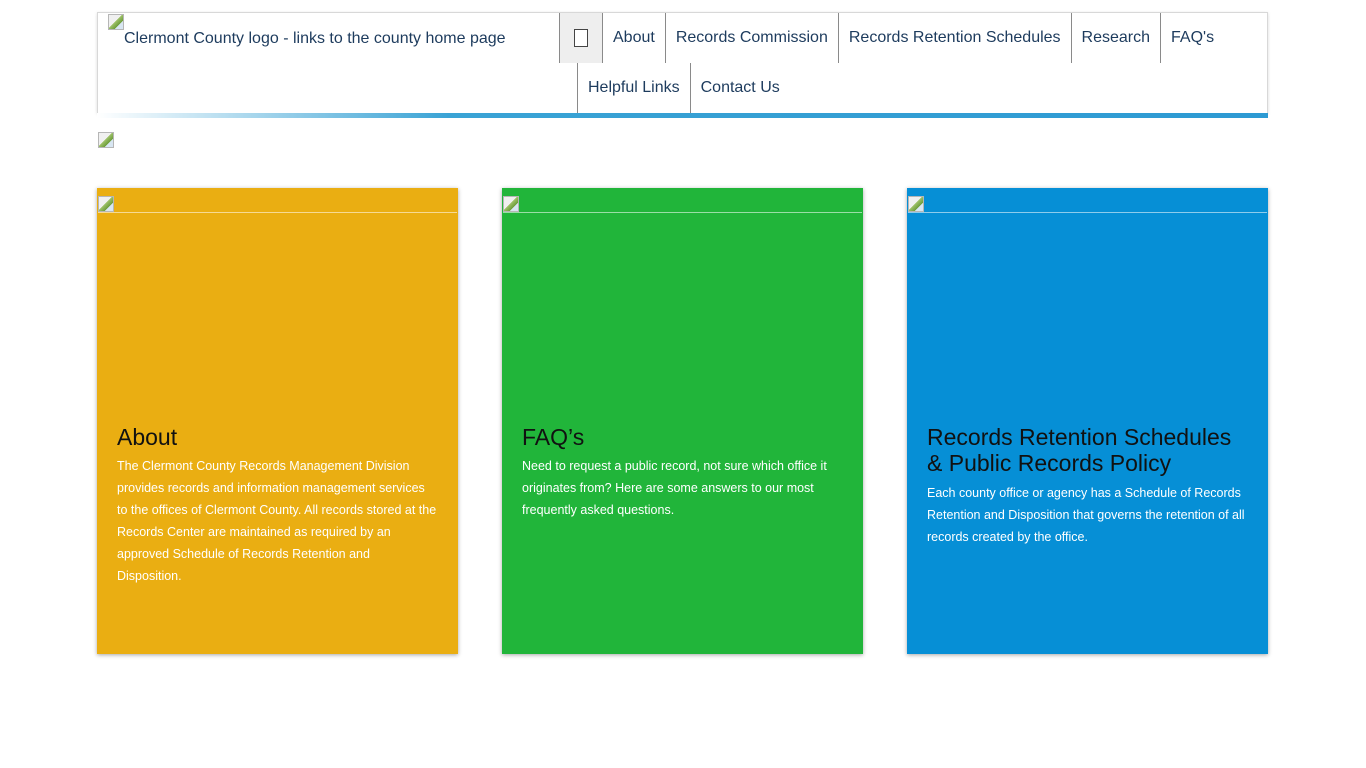 The height and width of the screenshot is (768, 1366). Describe the element at coordinates (954, 38) in the screenshot. I see `nav-item-records-retention-schedules: Records Retention Schedules` at that location.